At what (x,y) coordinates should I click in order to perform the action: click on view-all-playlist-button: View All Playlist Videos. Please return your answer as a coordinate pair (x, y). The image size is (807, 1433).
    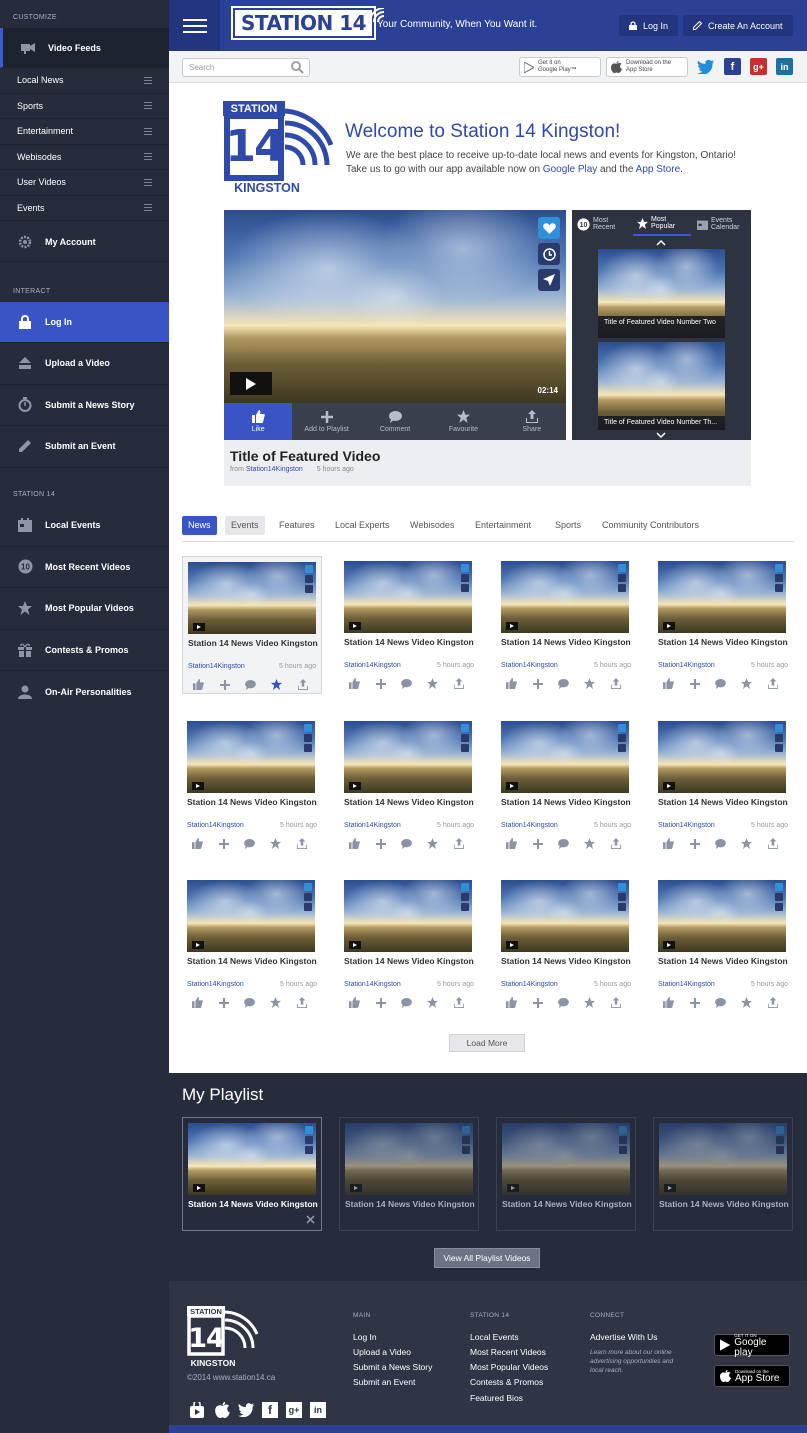
    Looking at the image, I should click on (487, 1258).